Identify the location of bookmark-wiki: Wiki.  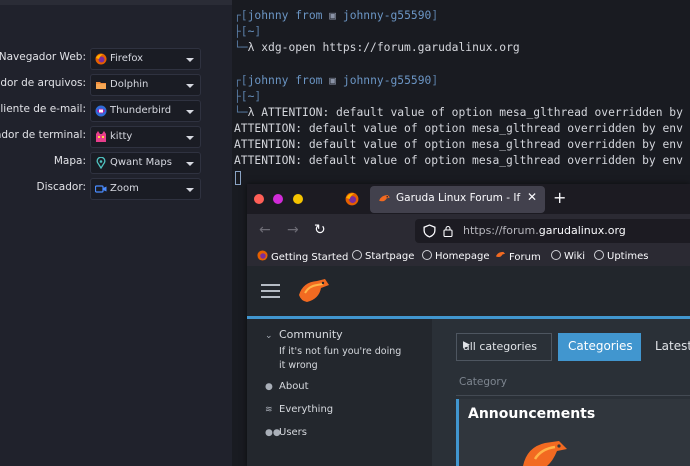
(568, 256).